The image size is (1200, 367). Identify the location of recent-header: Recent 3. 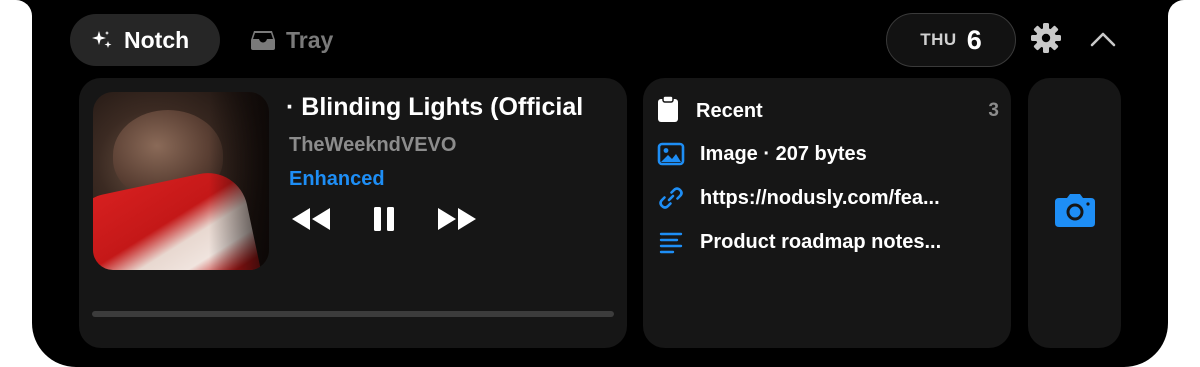
(828, 111).